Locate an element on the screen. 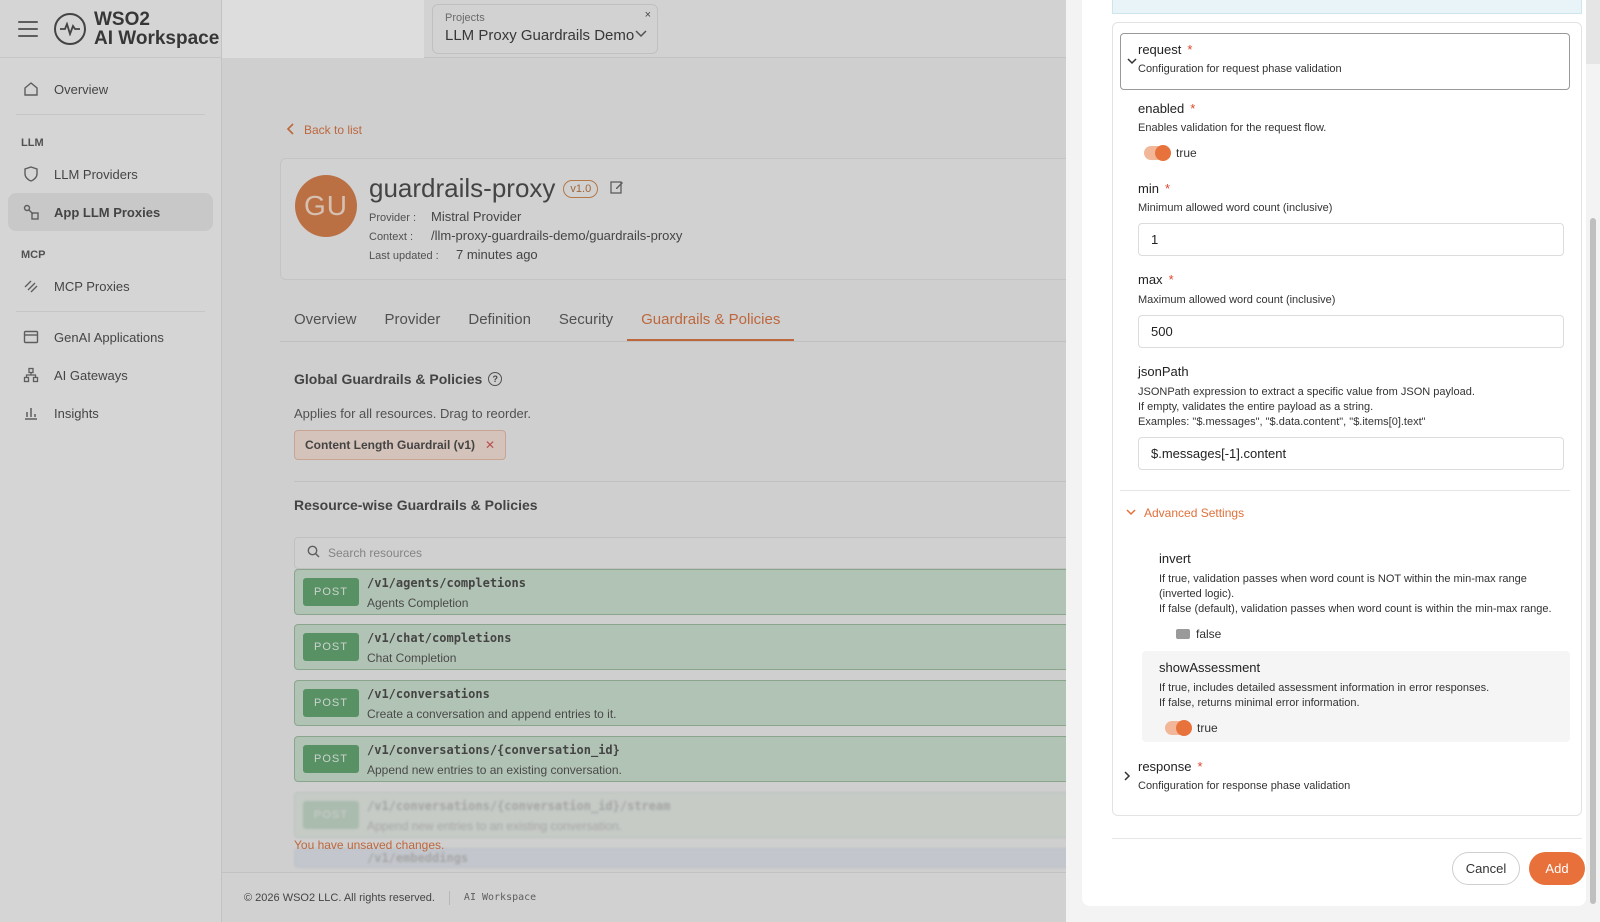  min-desc: Minimum allowed word count (inclusive) is located at coordinates (1235, 208).